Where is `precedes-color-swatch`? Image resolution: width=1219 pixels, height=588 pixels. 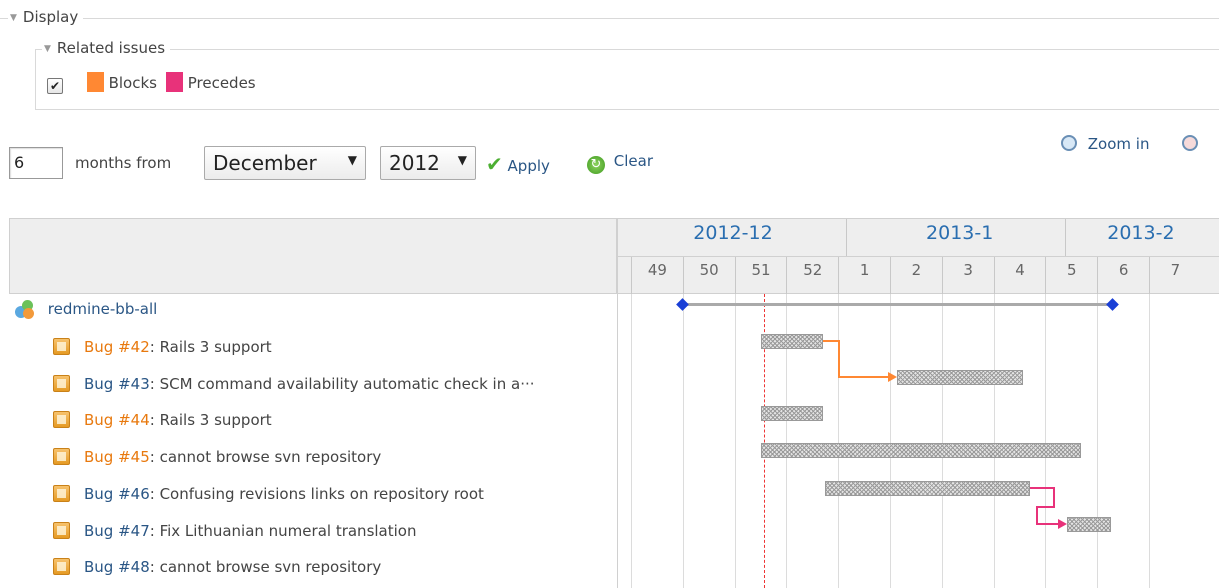
precedes-color-swatch is located at coordinates (174, 82).